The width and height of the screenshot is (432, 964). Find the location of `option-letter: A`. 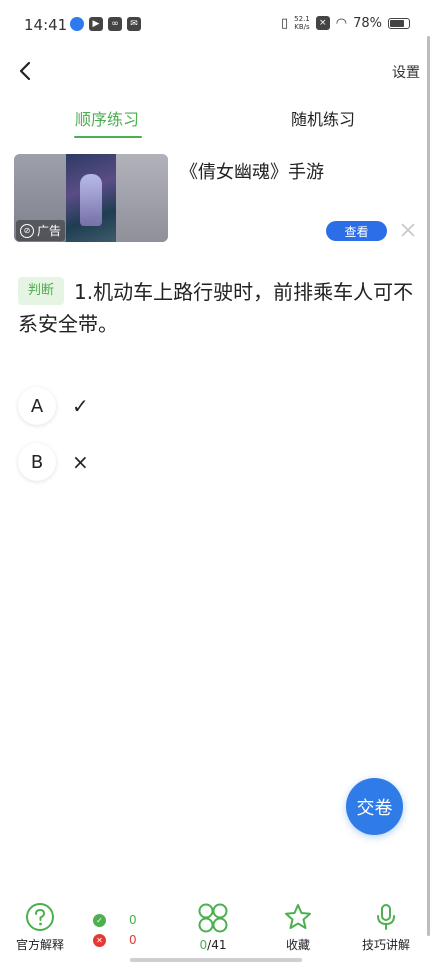

option-letter: A is located at coordinates (37, 406).